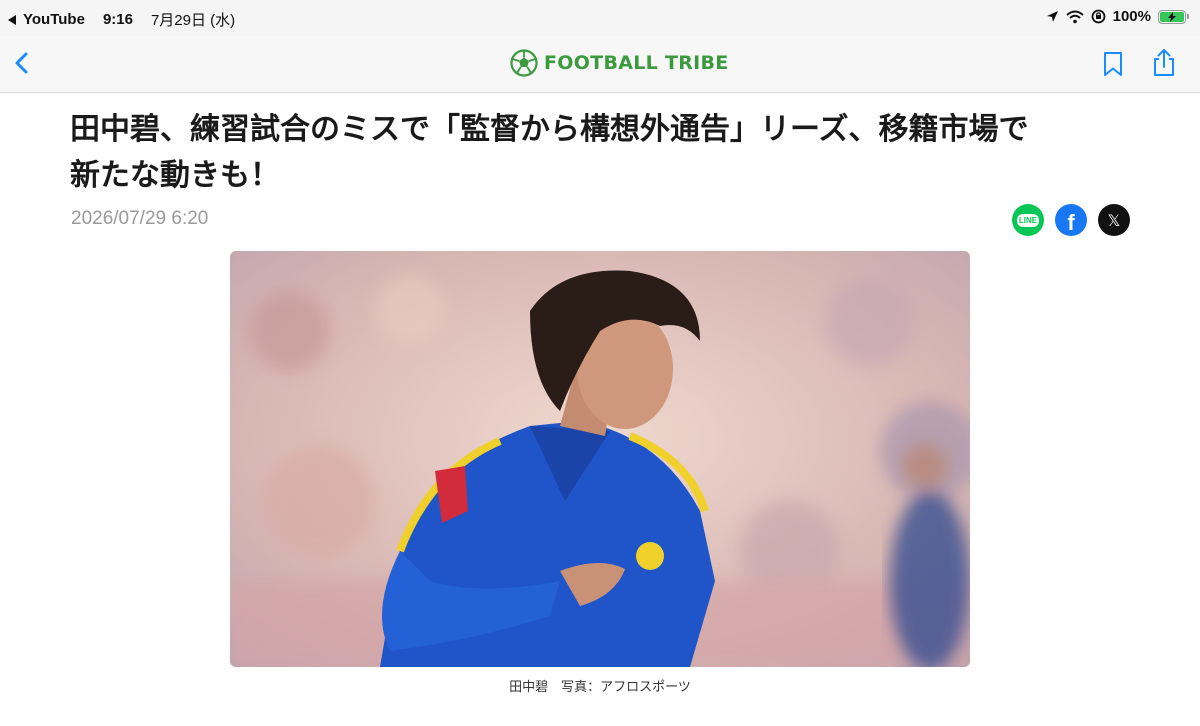  What do you see at coordinates (193, 20) in the screenshot?
I see `status-date: 7月29日 (水)` at bounding box center [193, 20].